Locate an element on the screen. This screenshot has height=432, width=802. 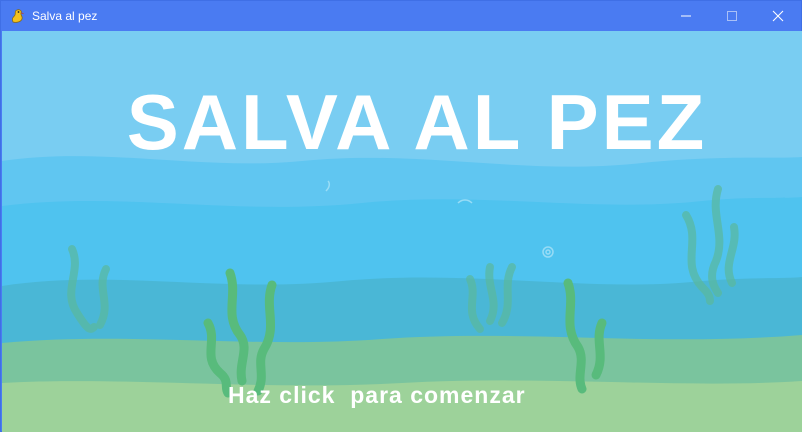
maximize-button is located at coordinates (732, 16).